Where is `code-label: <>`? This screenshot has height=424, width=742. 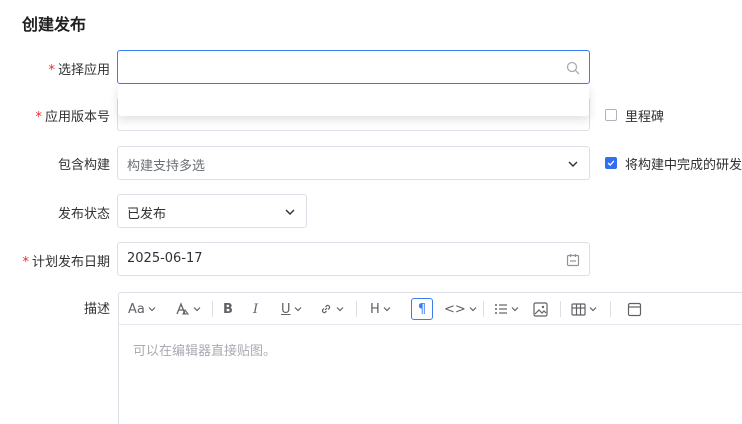
code-label: <> is located at coordinates (455, 309).